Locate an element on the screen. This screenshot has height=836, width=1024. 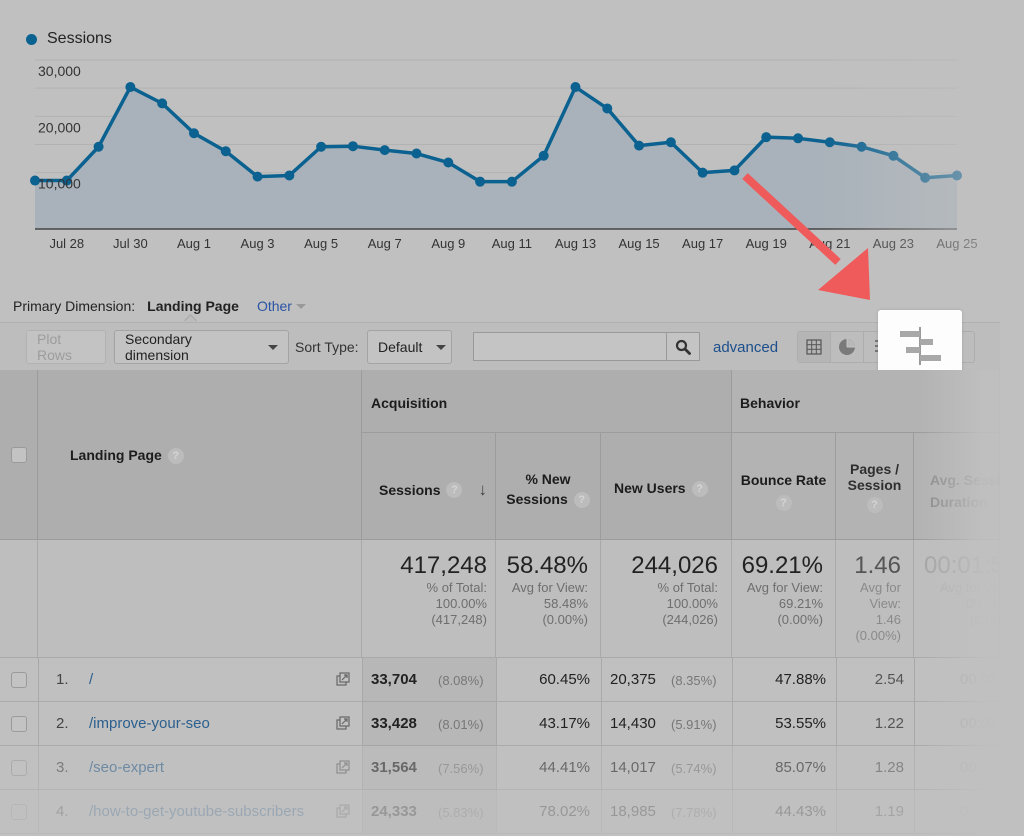
total-new-users-pct: 100.00% is located at coordinates (692, 603).